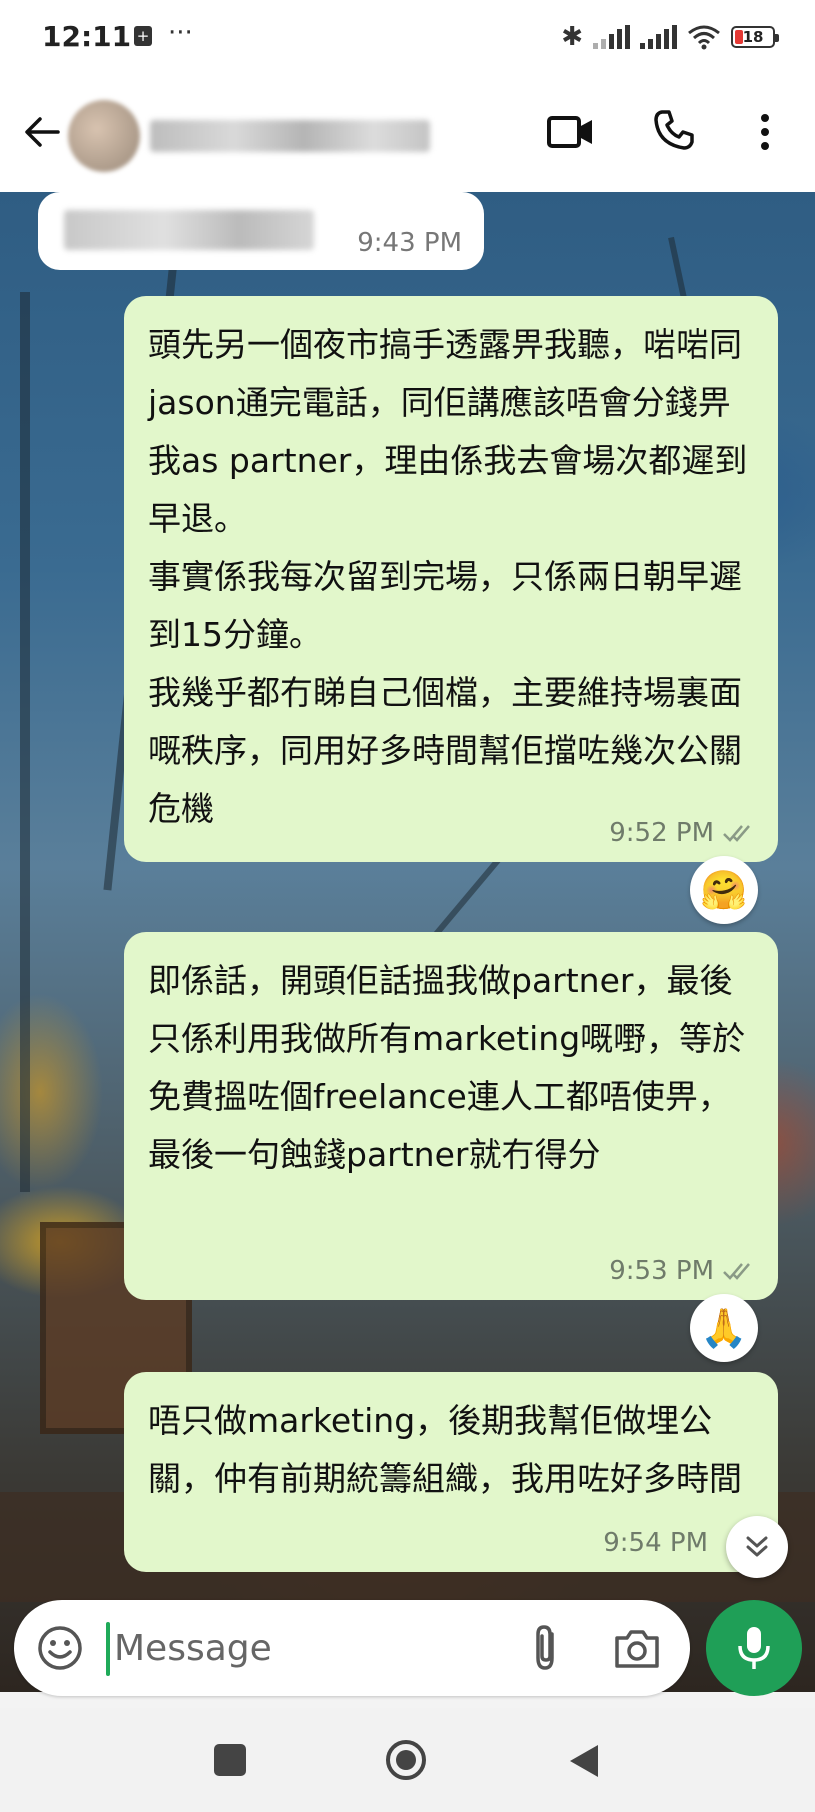  I want to click on emoji-icon, so click(60, 1648).